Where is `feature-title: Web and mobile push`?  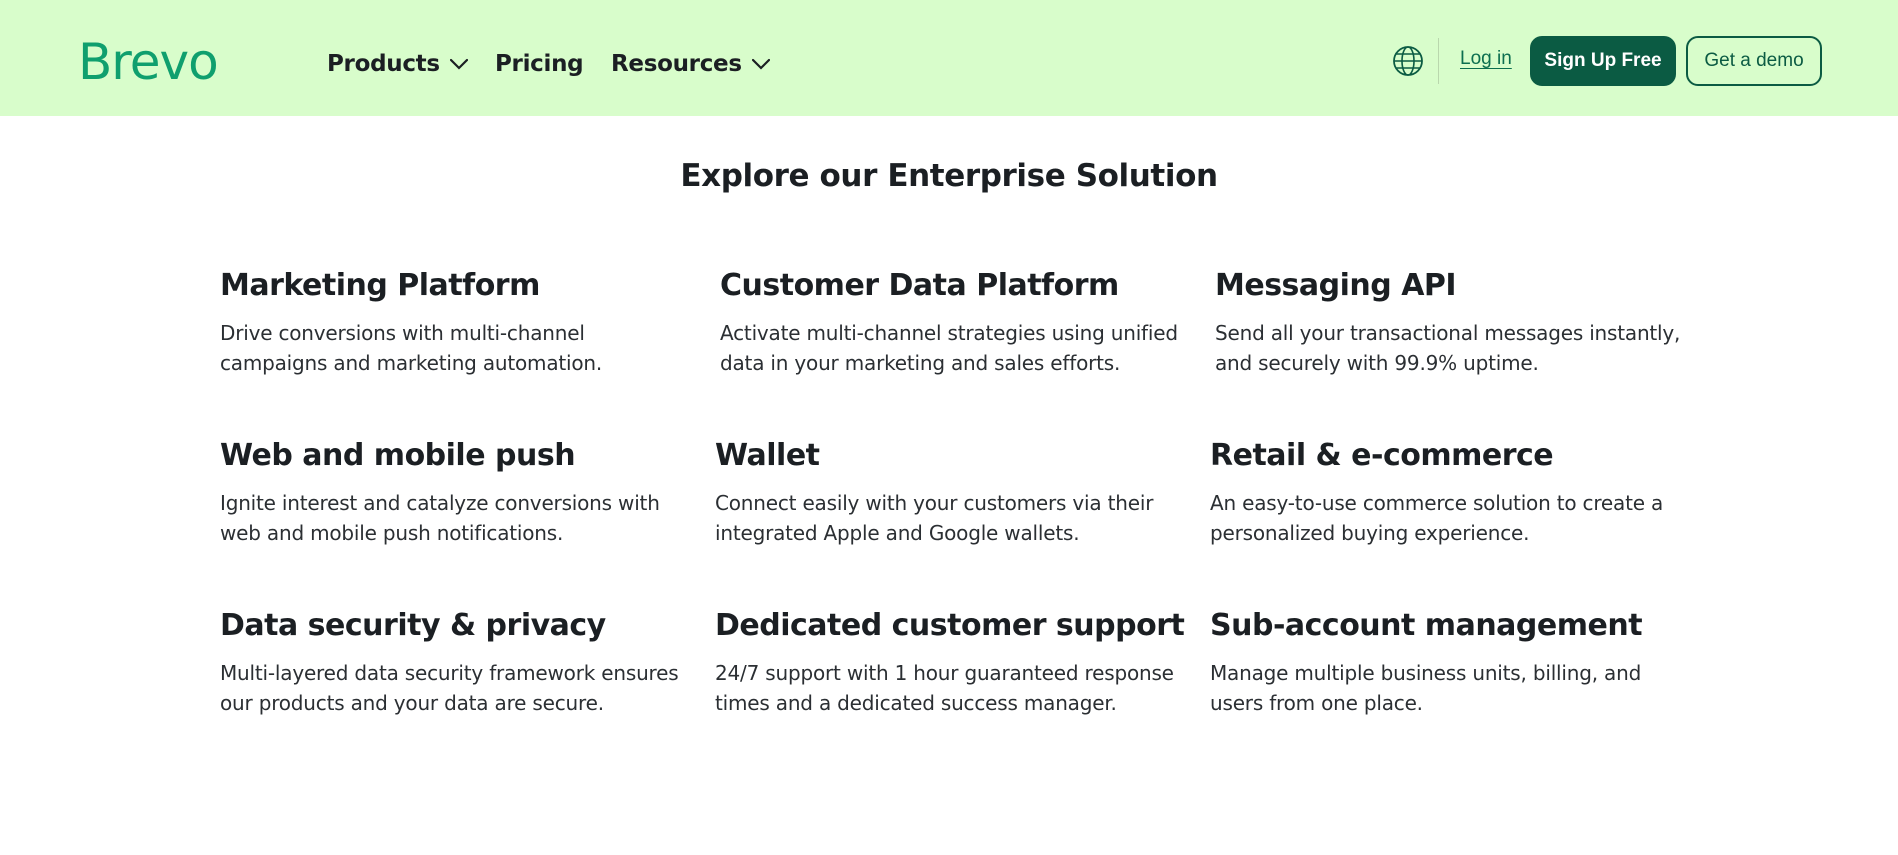
feature-title: Web and mobile push is located at coordinates (398, 455).